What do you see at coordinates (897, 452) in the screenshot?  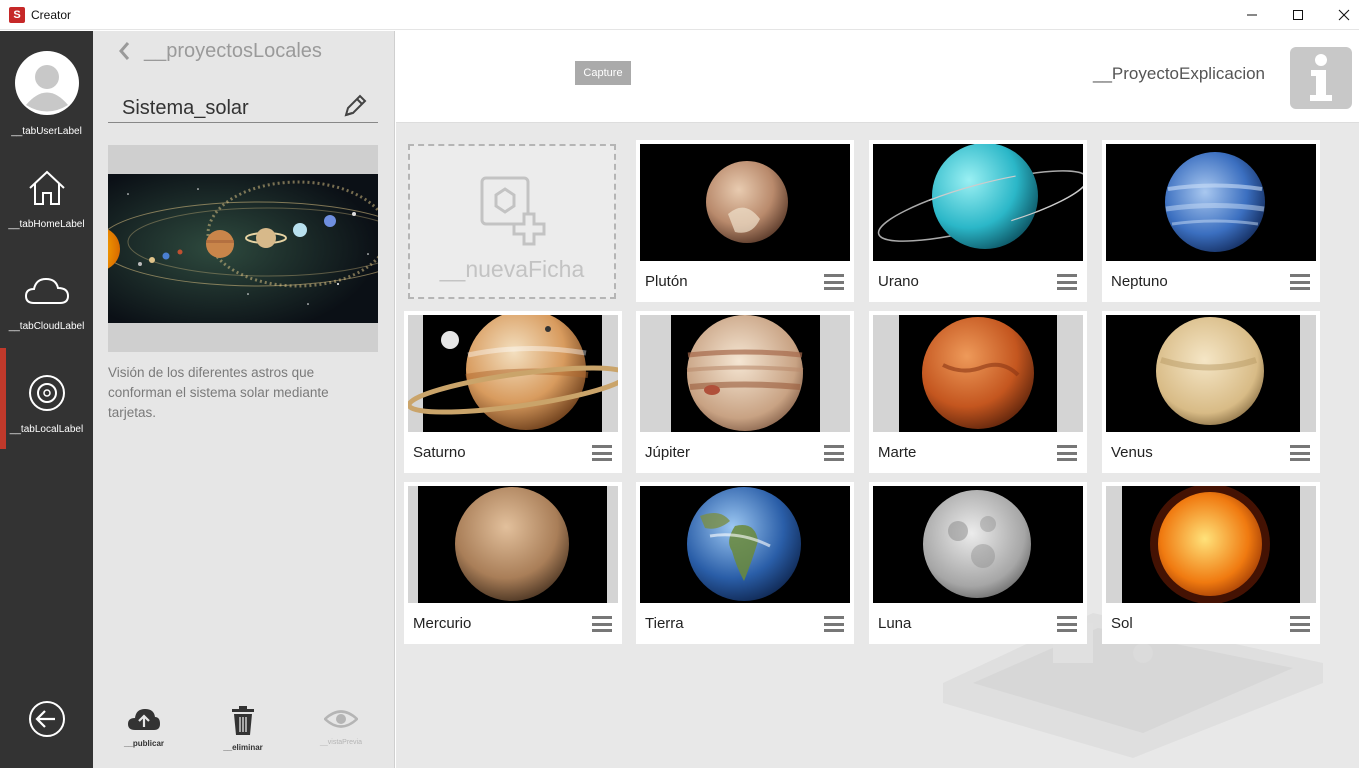 I see `card-name: Marte` at bounding box center [897, 452].